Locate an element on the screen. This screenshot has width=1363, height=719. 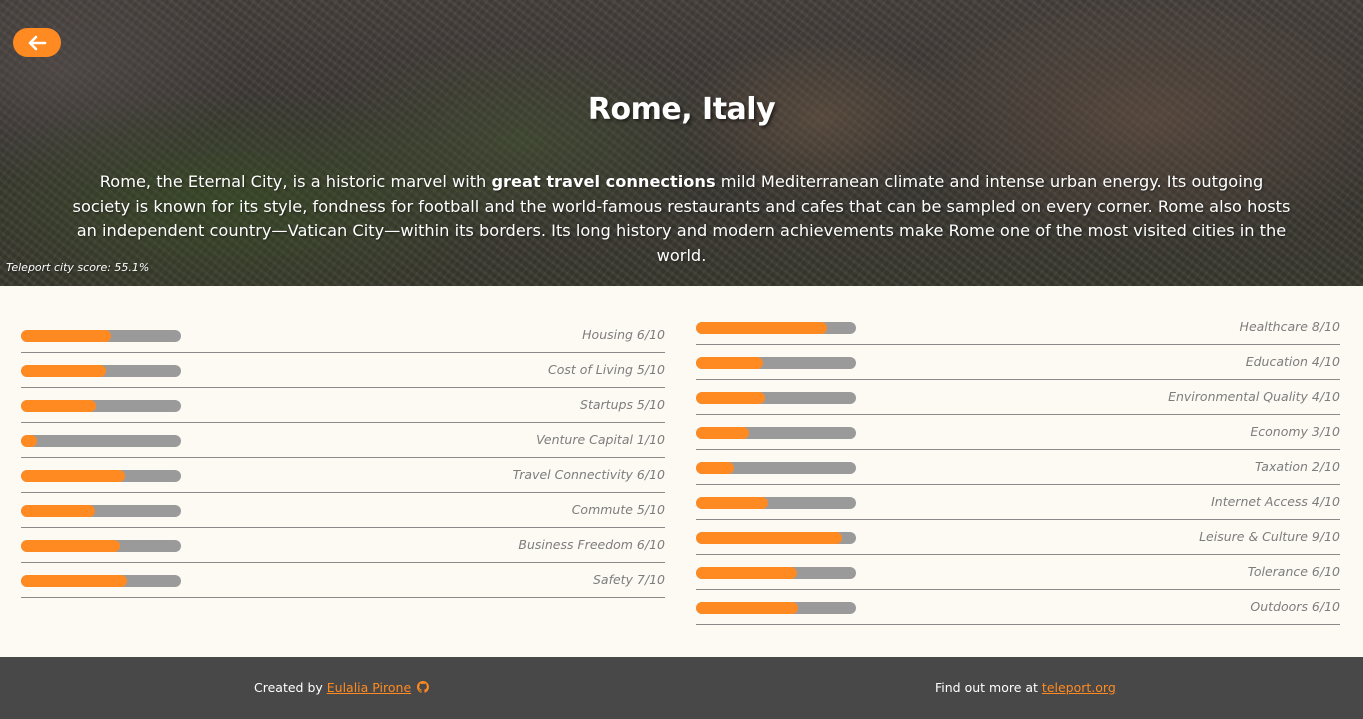
category-label: Commute 5/10 is located at coordinates (618, 509).